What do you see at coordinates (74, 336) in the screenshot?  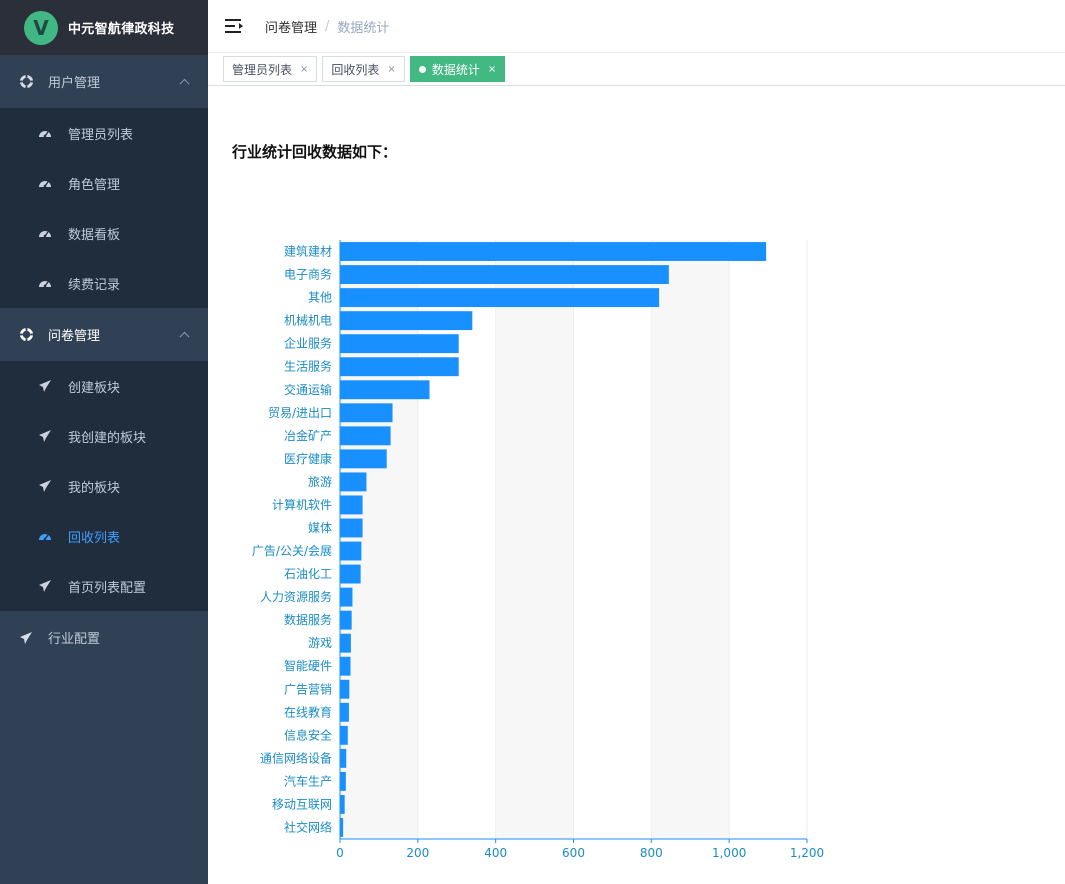 I see `menu-survey-management-label: 问卷管理` at bounding box center [74, 336].